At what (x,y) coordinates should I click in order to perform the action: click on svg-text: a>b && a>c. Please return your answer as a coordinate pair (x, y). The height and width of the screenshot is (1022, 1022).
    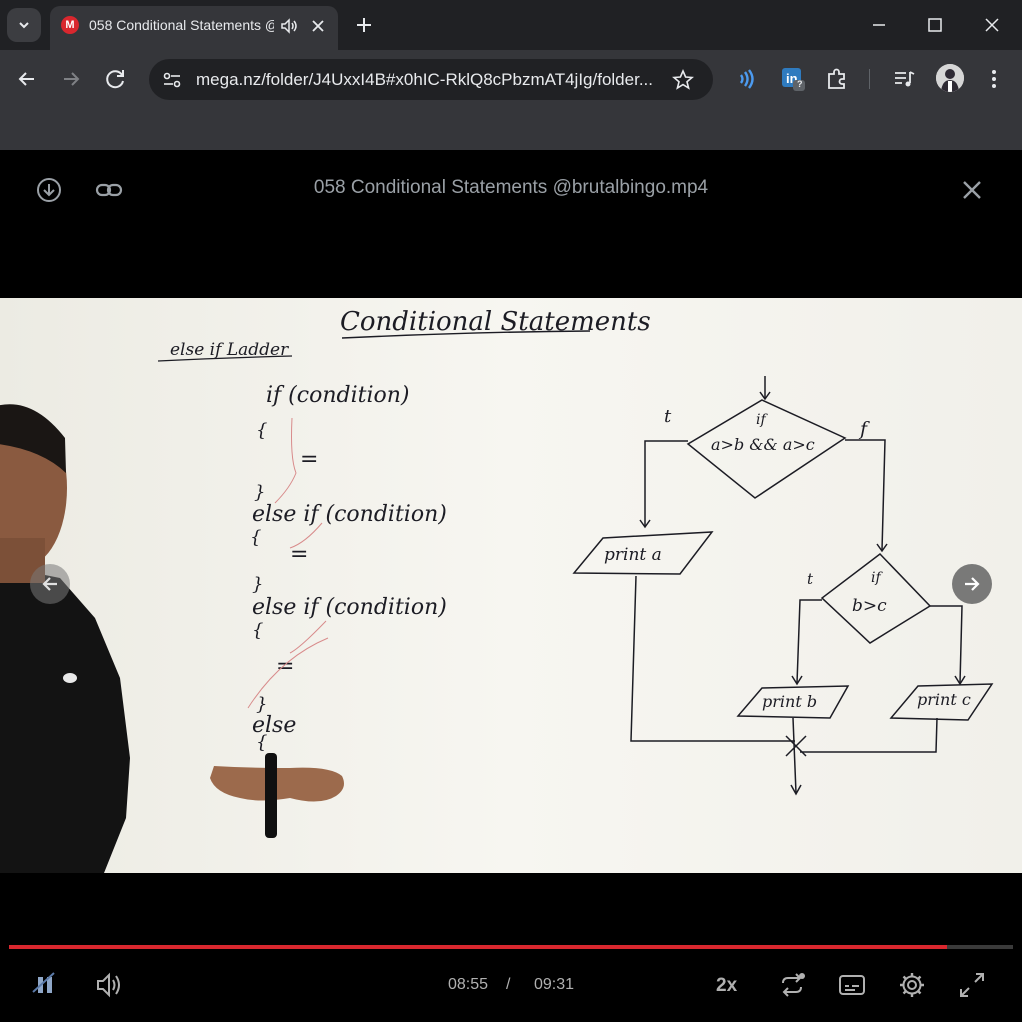
    Looking at the image, I should click on (763, 444).